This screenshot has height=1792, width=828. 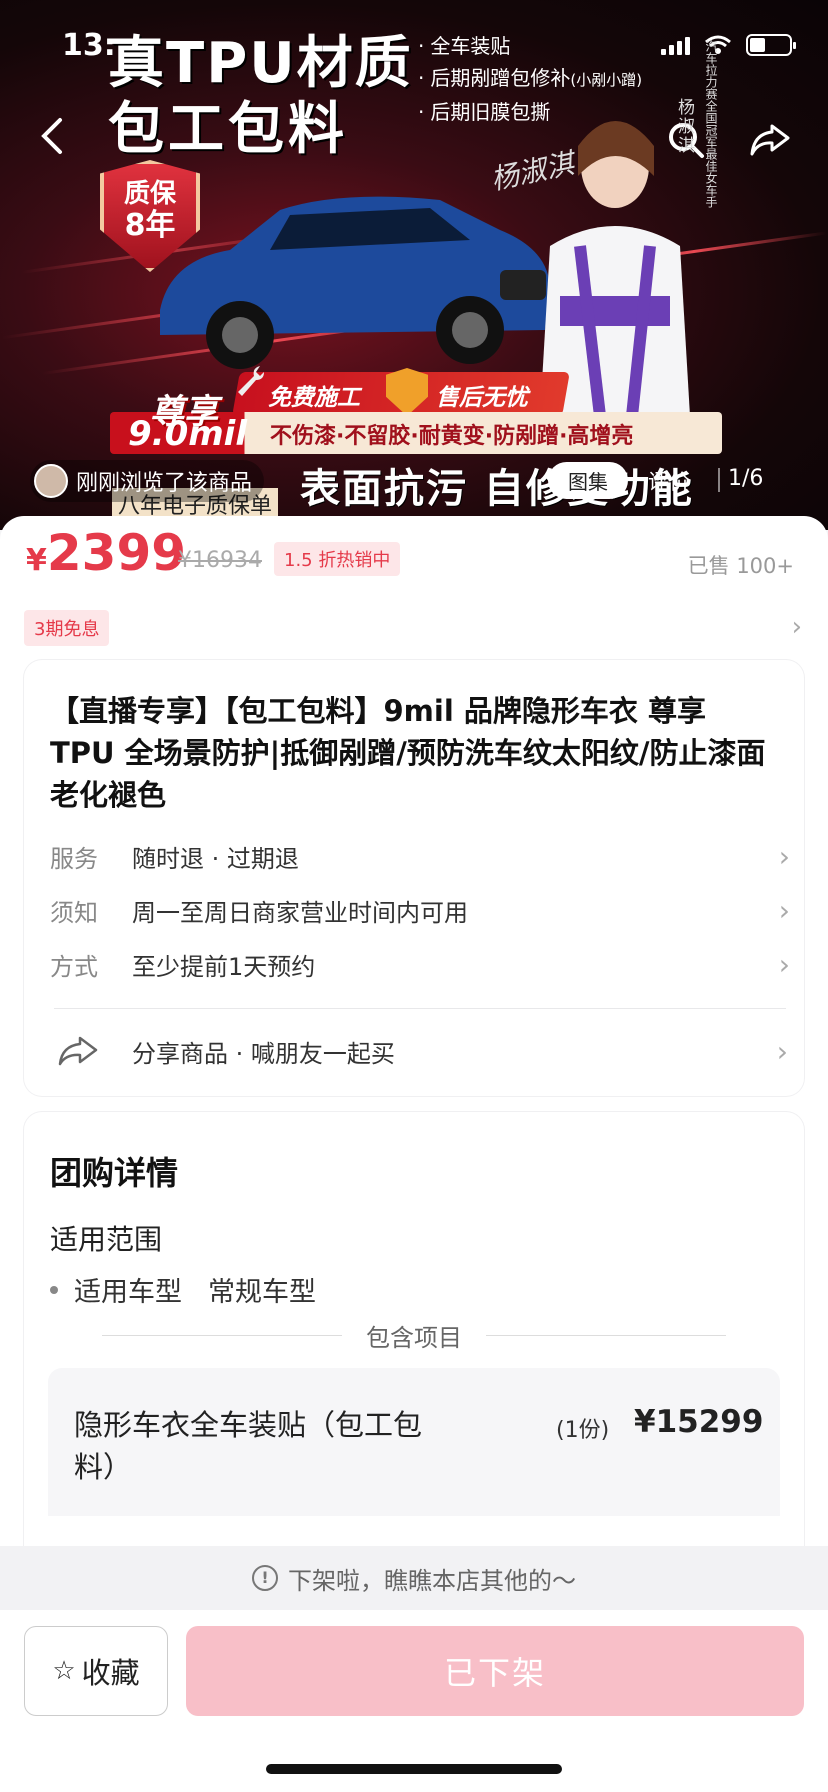 What do you see at coordinates (675, 45) in the screenshot?
I see `signal-icon` at bounding box center [675, 45].